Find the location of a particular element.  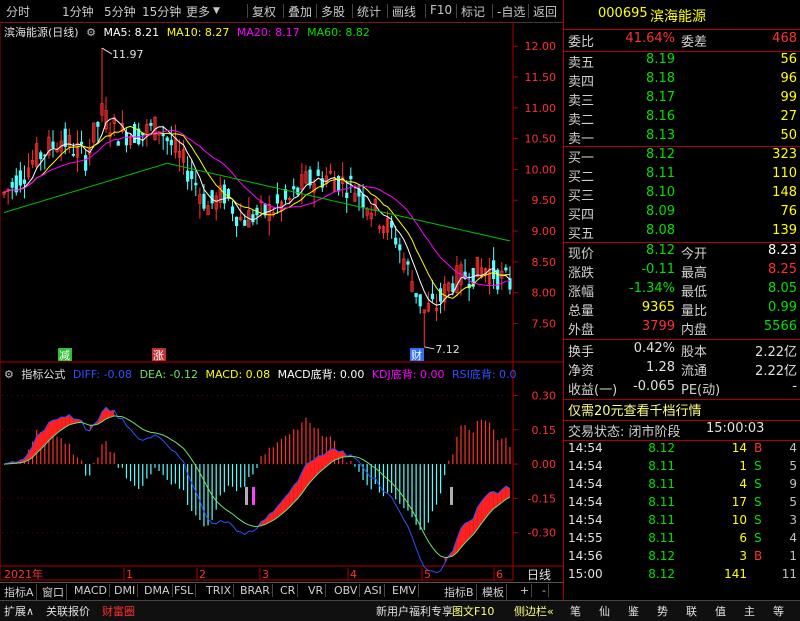

period-tab-1: 1分钟 is located at coordinates (78, 11).